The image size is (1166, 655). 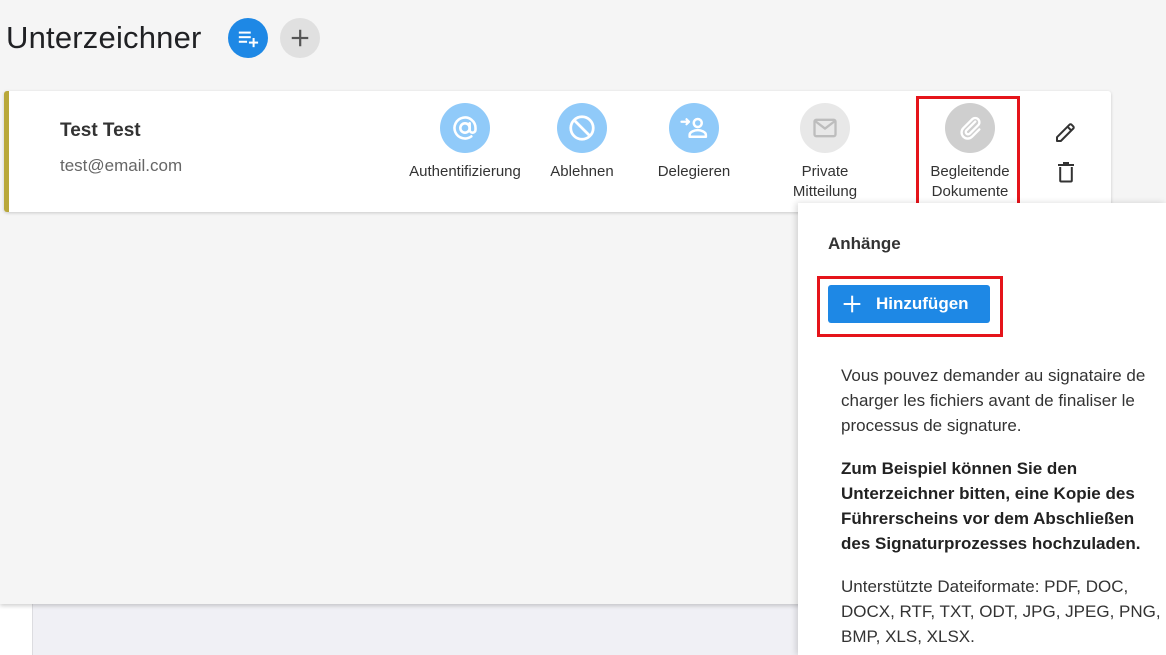 I want to click on private-message-label-line1: Private, so click(x=825, y=171).